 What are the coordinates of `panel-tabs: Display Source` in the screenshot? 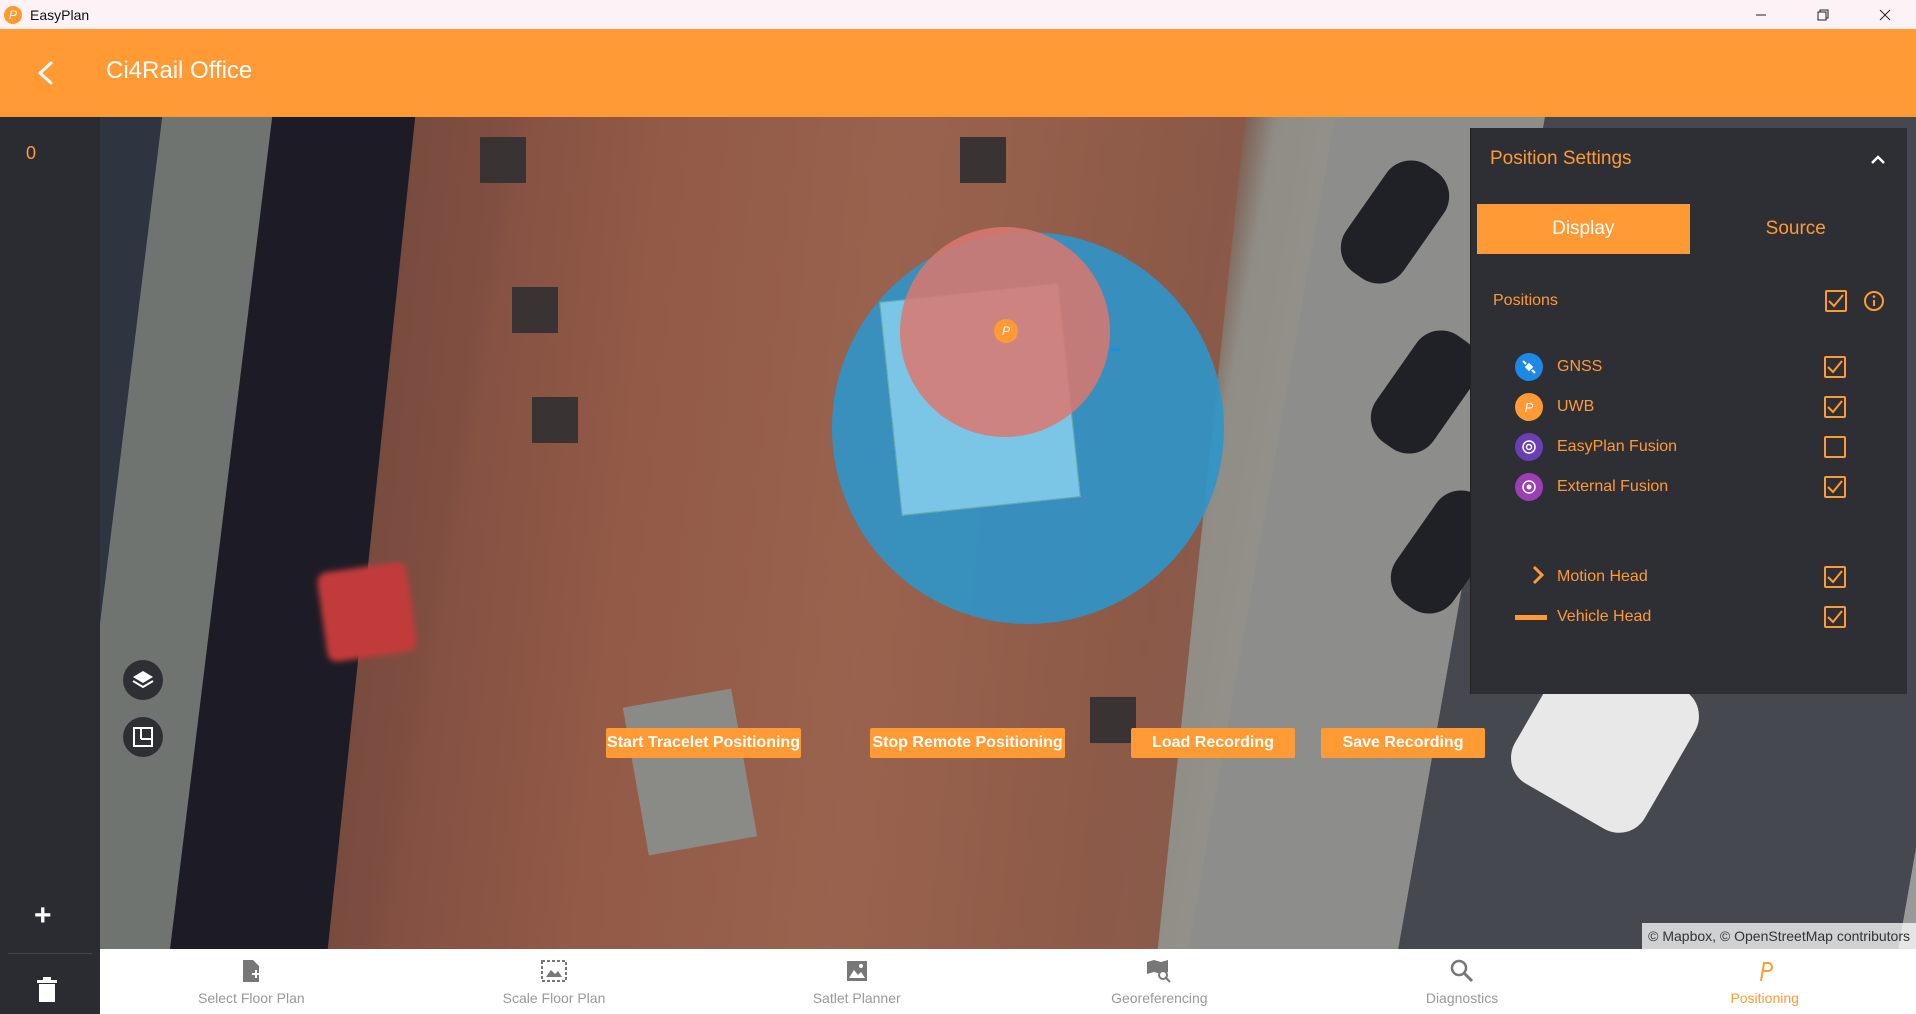 It's located at (1689, 229).